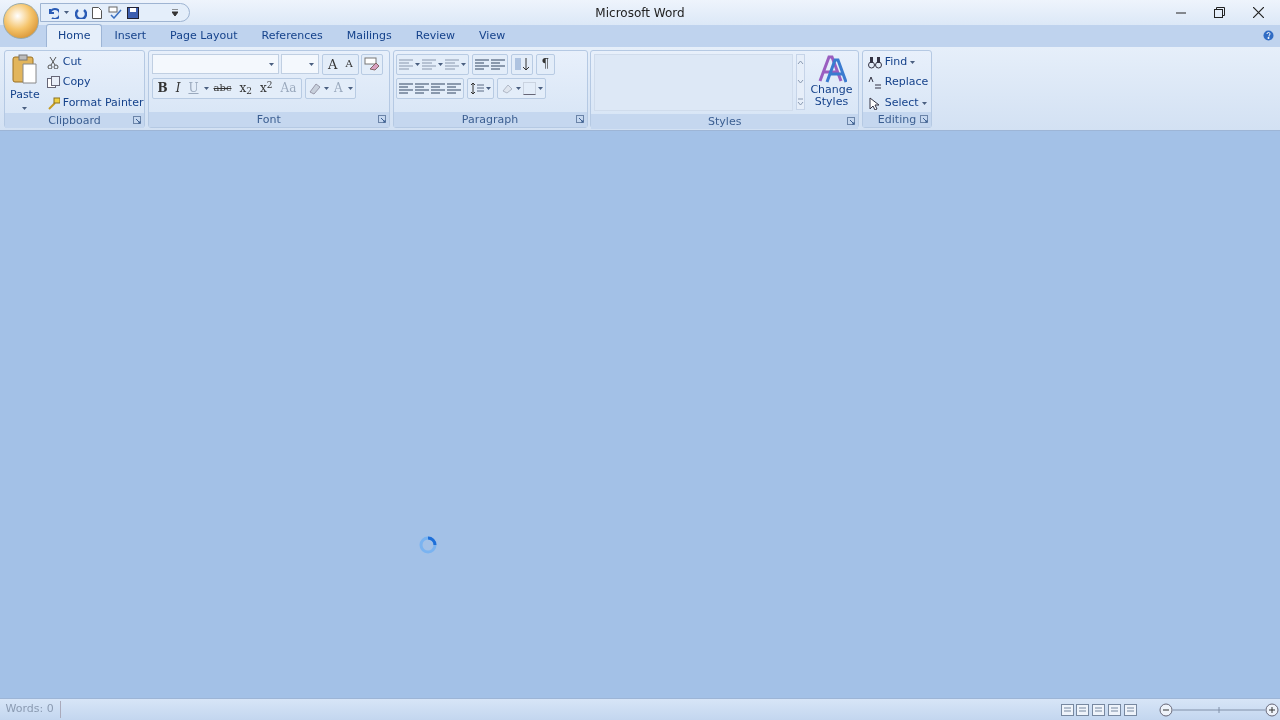 Image resolution: width=1280 pixels, height=720 pixels. Describe the element at coordinates (482, 64) in the screenshot. I see `decrease-indent-icon` at that location.